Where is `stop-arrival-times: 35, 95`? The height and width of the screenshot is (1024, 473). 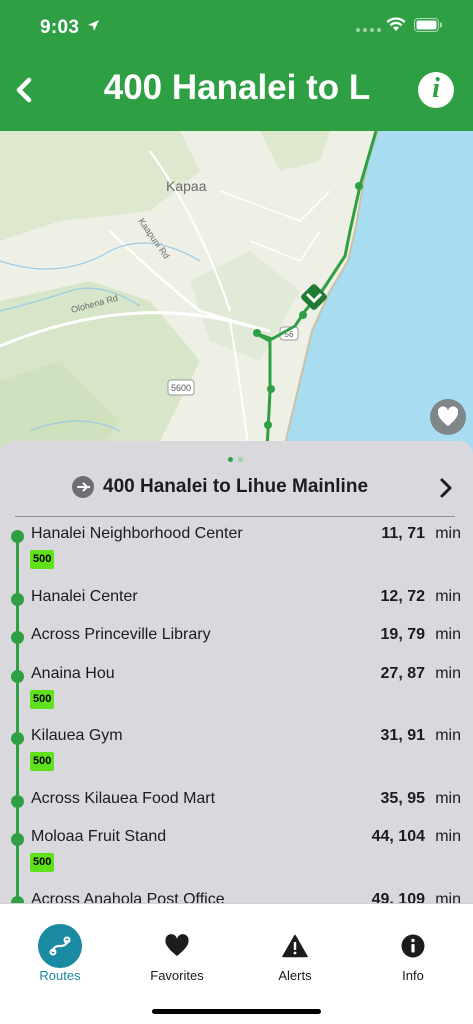 stop-arrival-times: 35, 95 is located at coordinates (402, 798).